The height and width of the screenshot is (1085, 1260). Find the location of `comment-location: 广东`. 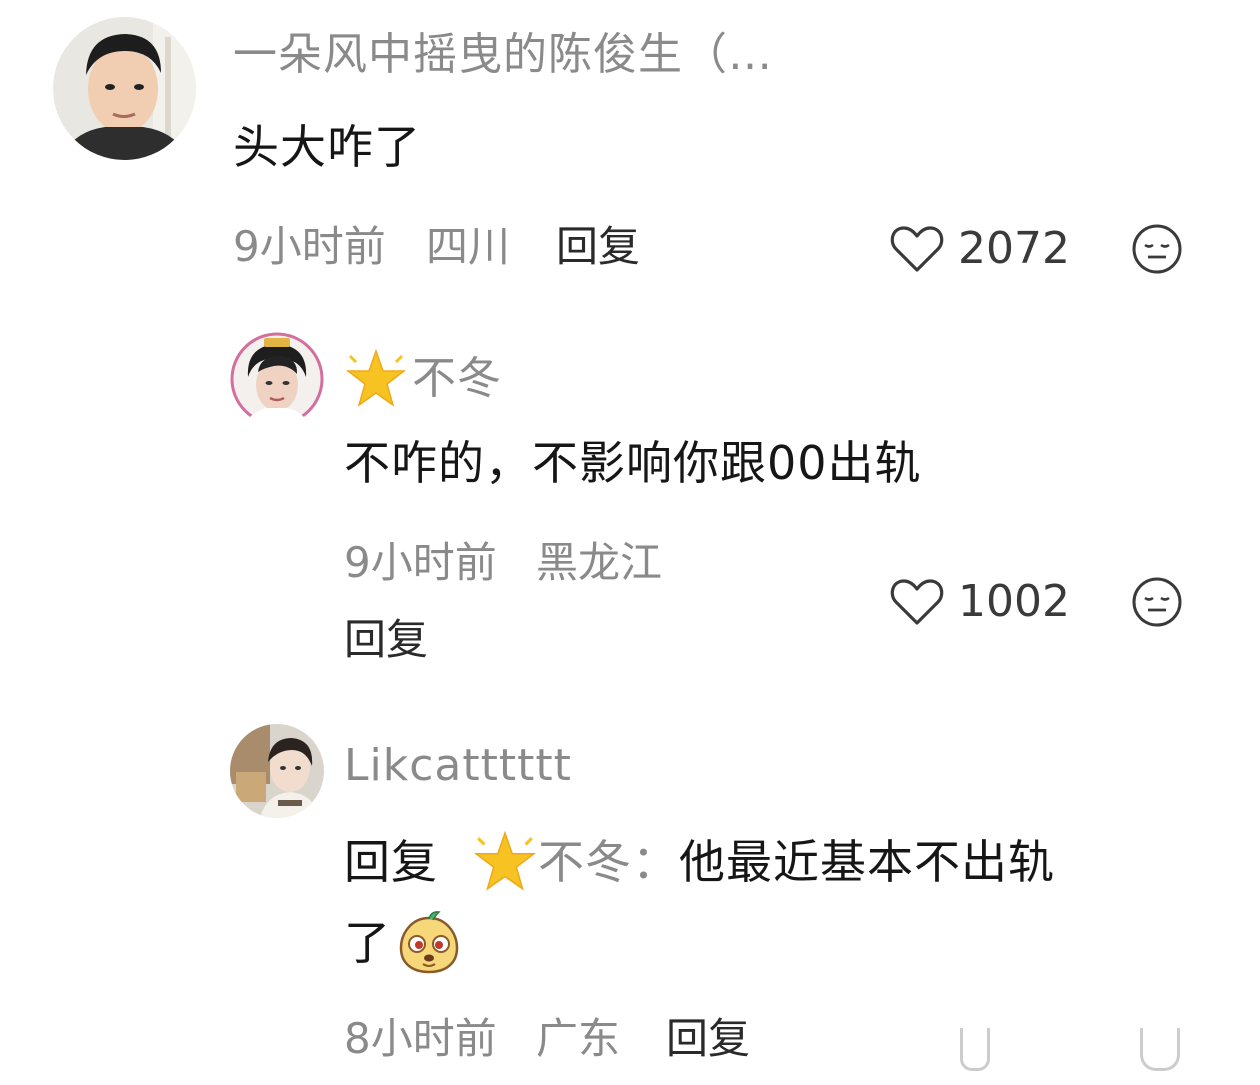

comment-location: 广东 is located at coordinates (578, 1038).